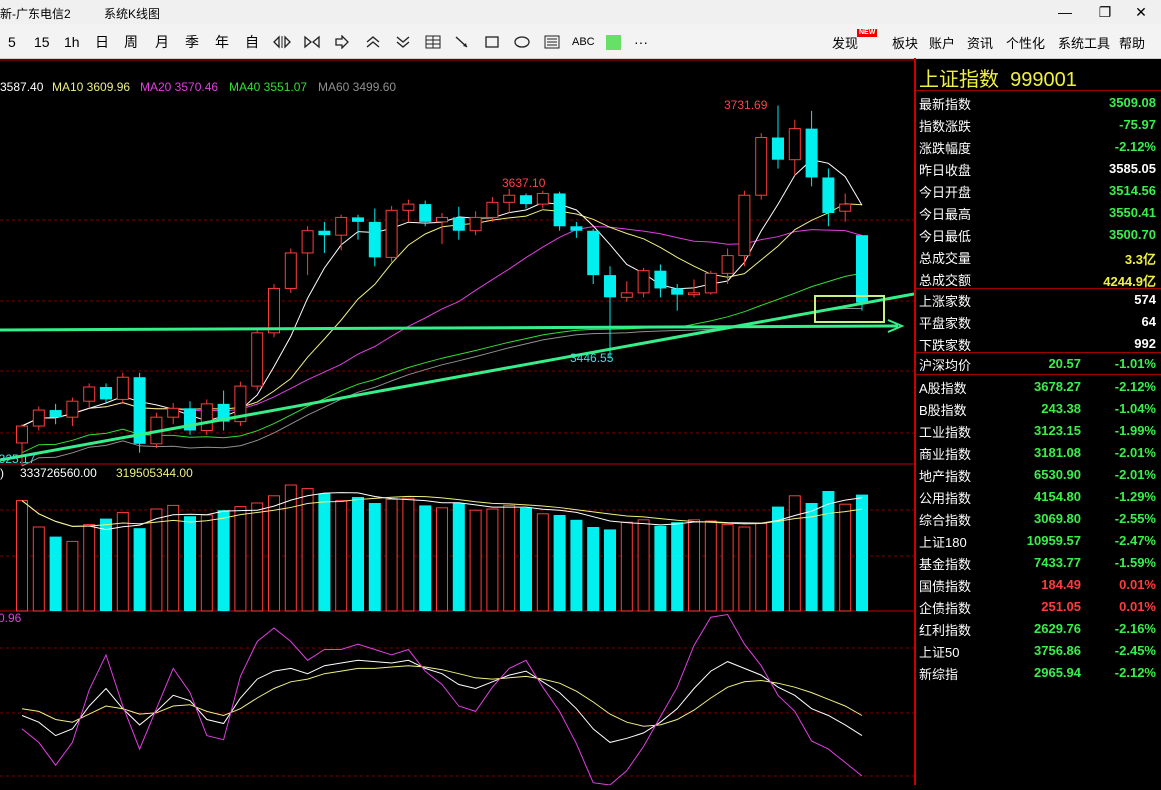 The width and height of the screenshot is (1161, 790). I want to click on quote-row-2: 涨跌幅度 -2.12%, so click(1038, 146).